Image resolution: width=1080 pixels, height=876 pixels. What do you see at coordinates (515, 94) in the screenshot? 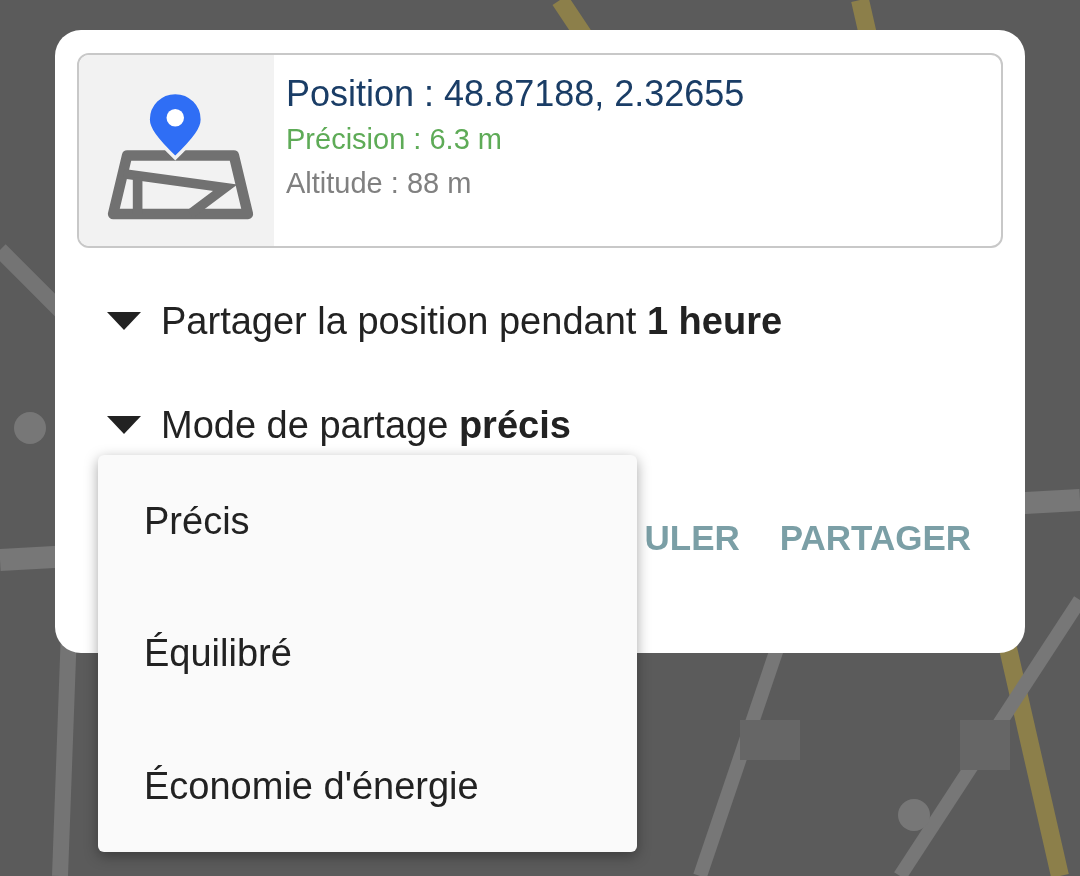
I see `position-text: Position : 48.87188, 2.32655` at bounding box center [515, 94].